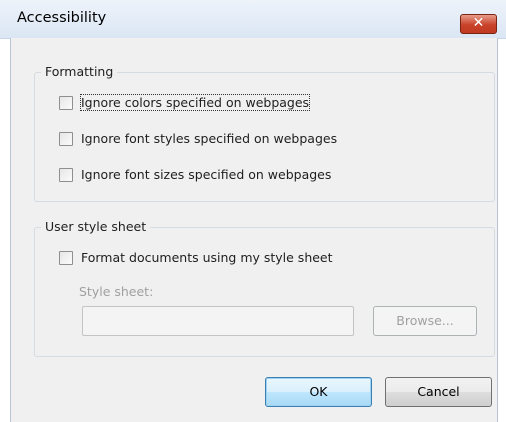 This screenshot has height=422, width=506. I want to click on style-sheet-field, so click(218, 321).